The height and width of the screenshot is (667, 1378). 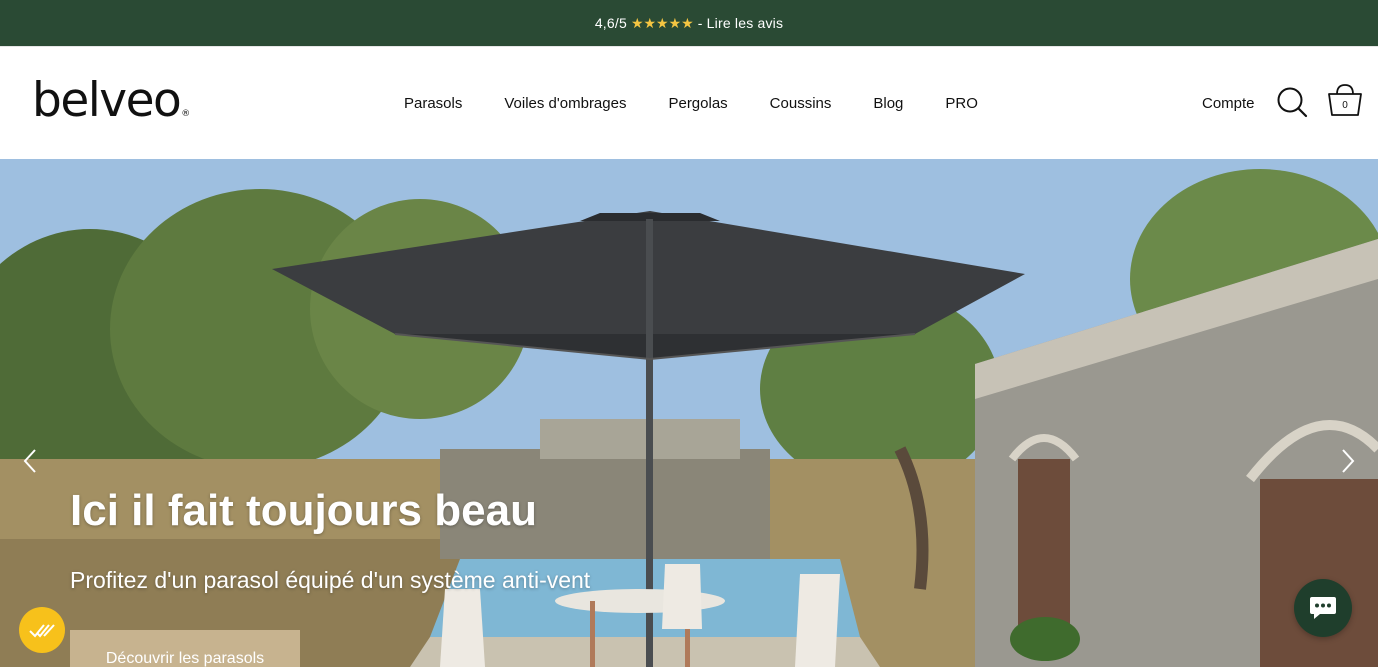 I want to click on chevron-left-icon, so click(x=30, y=461).